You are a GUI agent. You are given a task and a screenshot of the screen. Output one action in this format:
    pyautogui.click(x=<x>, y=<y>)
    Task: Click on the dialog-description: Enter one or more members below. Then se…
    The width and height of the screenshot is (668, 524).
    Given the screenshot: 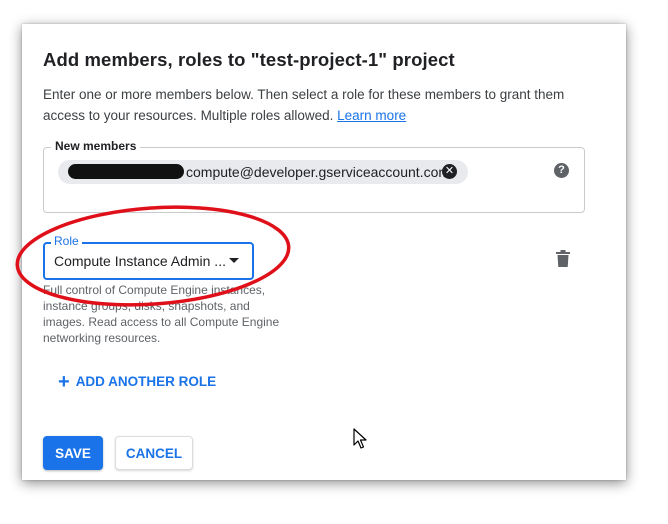 What is the action you would take?
    pyautogui.click(x=323, y=105)
    